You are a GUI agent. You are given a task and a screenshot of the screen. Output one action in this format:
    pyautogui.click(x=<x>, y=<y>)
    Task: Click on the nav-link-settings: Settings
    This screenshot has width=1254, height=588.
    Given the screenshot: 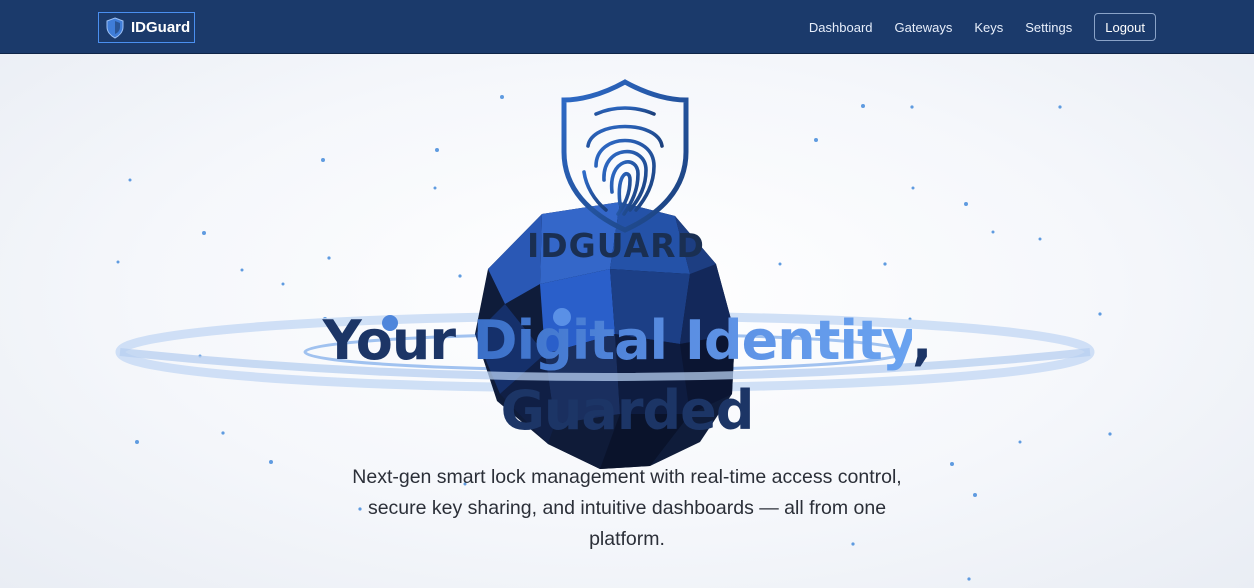 What is the action you would take?
    pyautogui.click(x=1048, y=27)
    